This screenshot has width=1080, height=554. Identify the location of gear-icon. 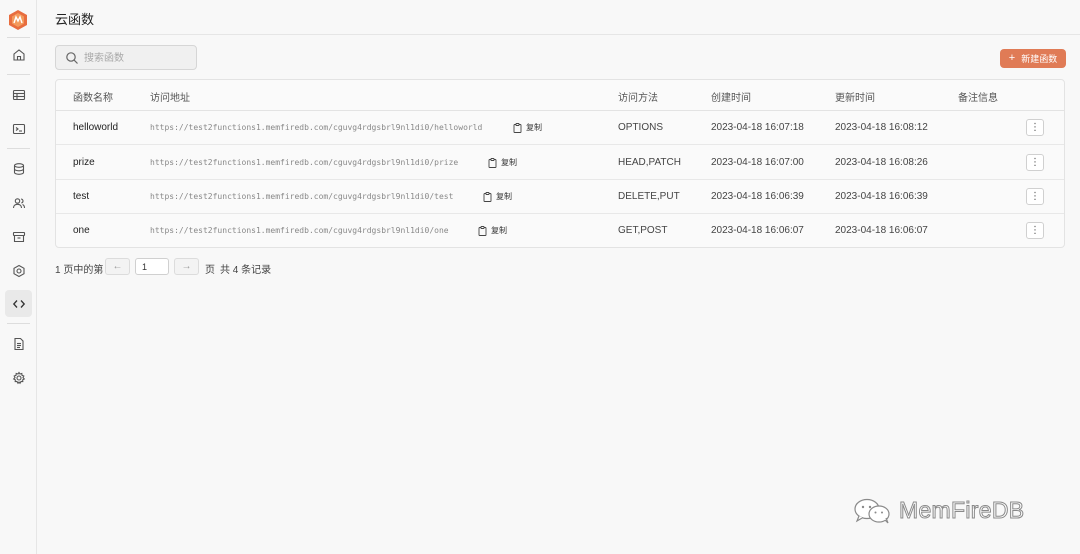
(18, 377).